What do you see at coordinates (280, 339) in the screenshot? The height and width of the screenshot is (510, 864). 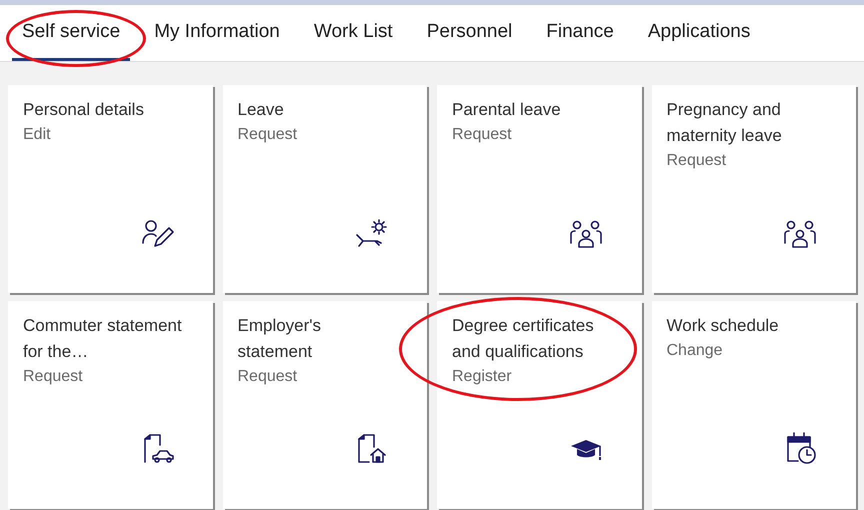 I see `tile-title: Employer's statement` at bounding box center [280, 339].